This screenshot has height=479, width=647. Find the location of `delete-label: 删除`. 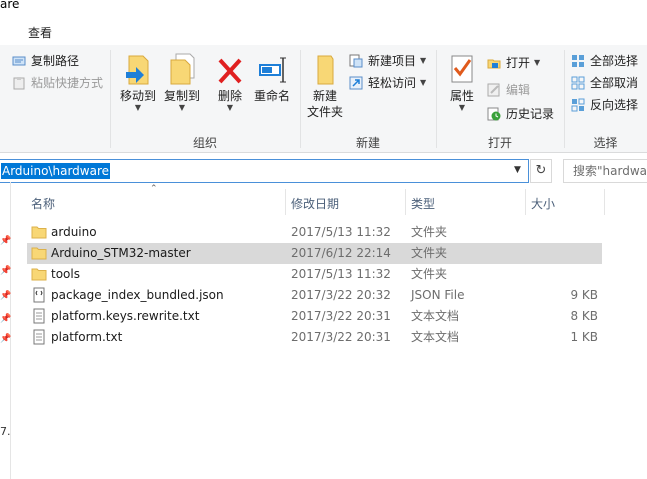

delete-label: 删除 is located at coordinates (229, 96).